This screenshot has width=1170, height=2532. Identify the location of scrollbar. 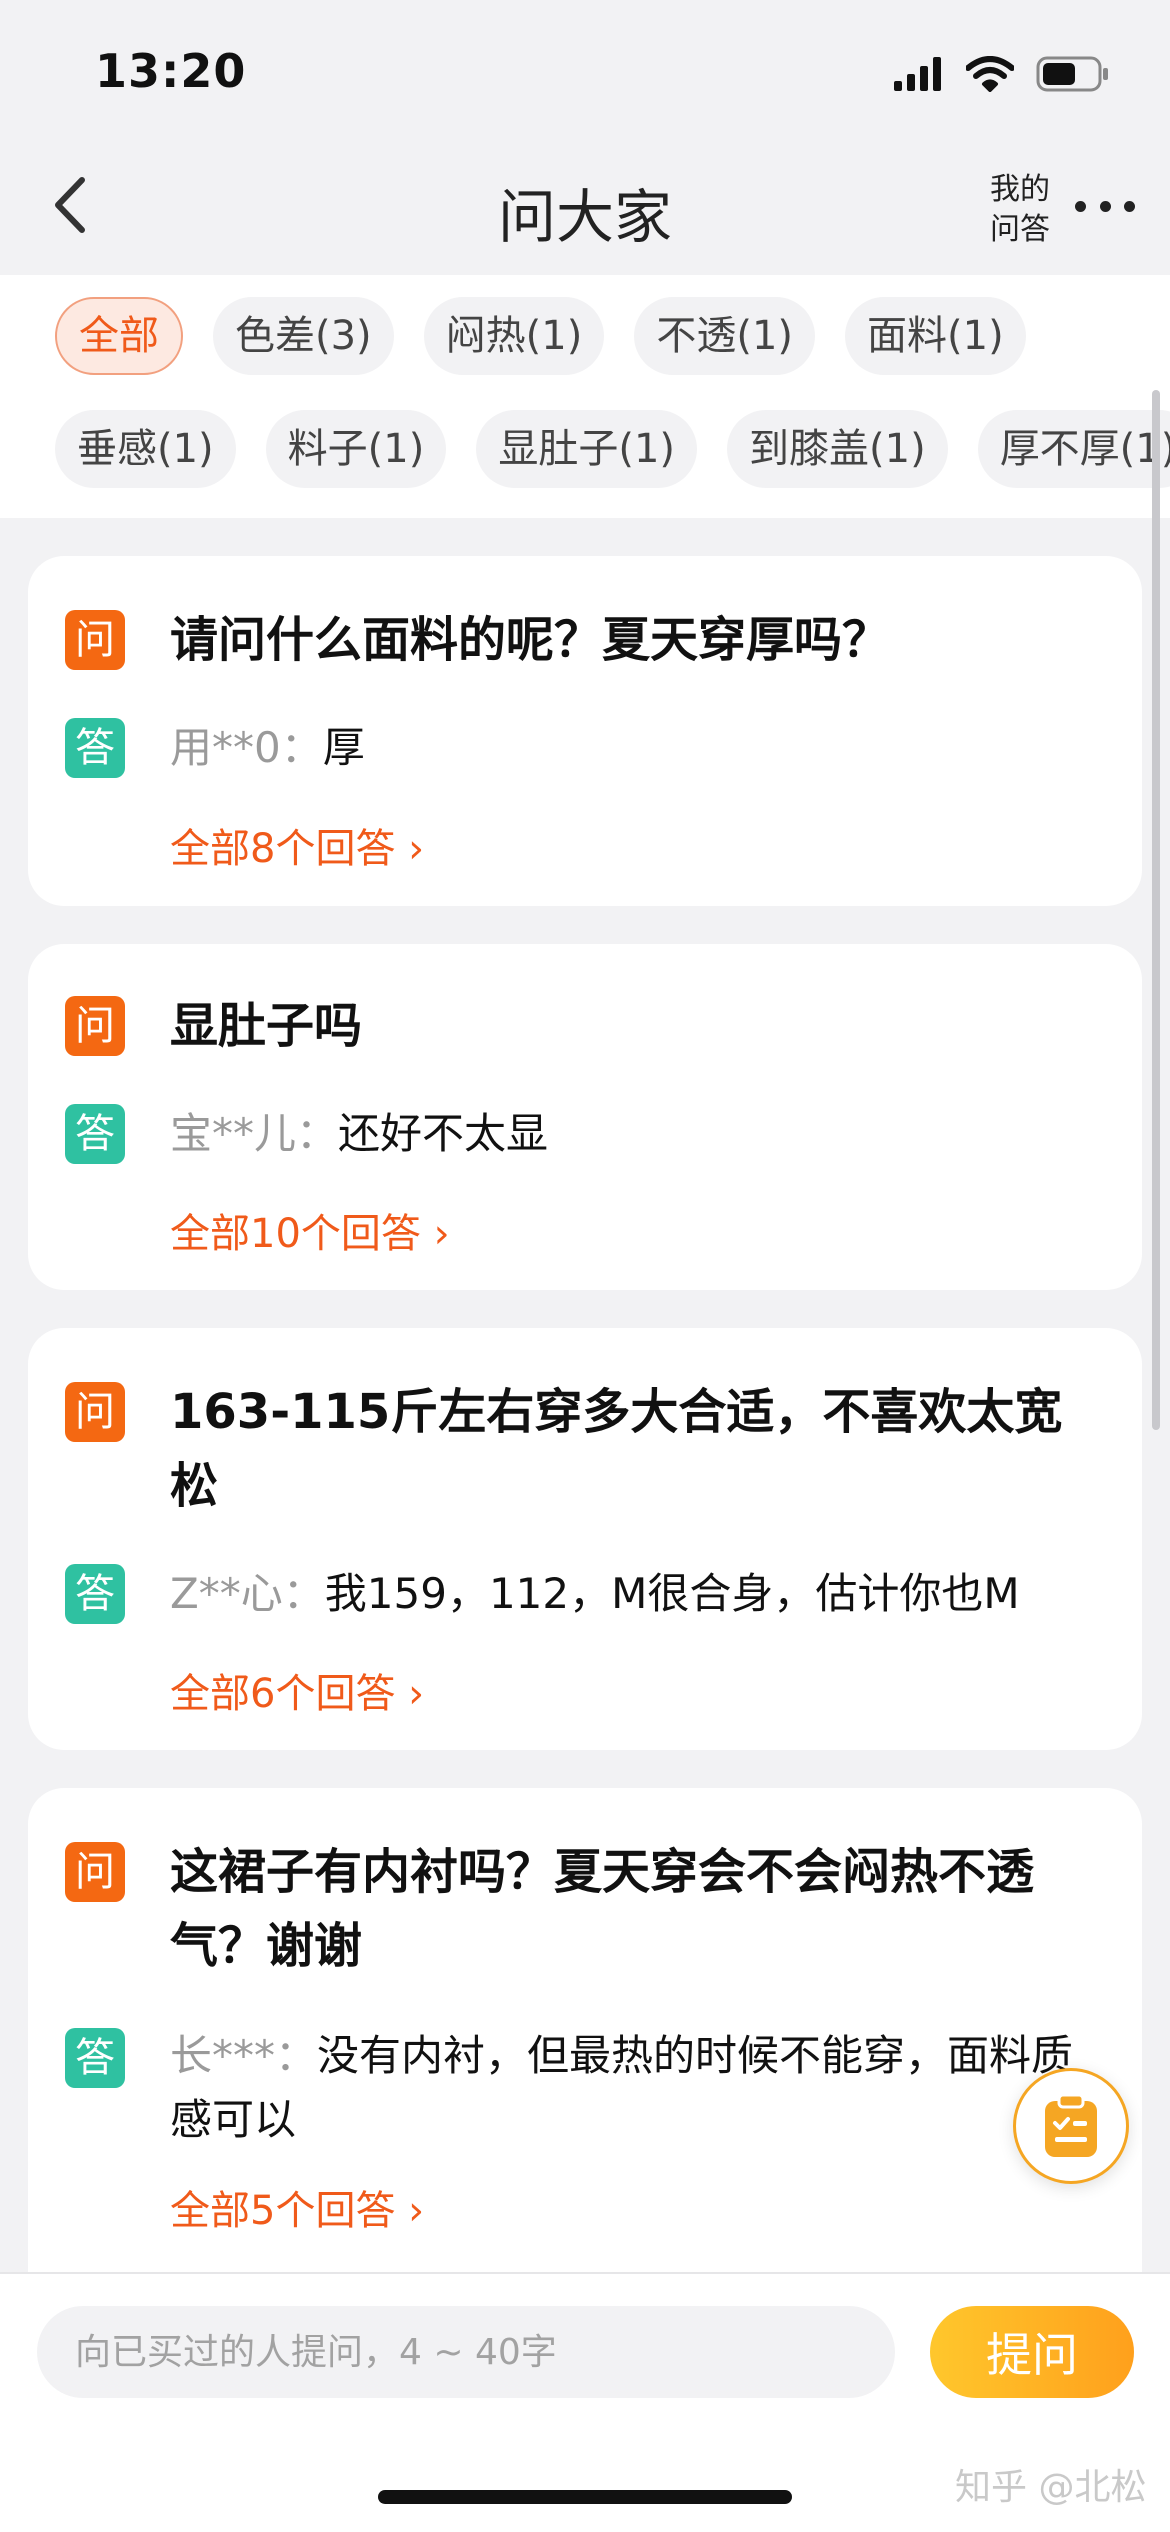
(1156, 910).